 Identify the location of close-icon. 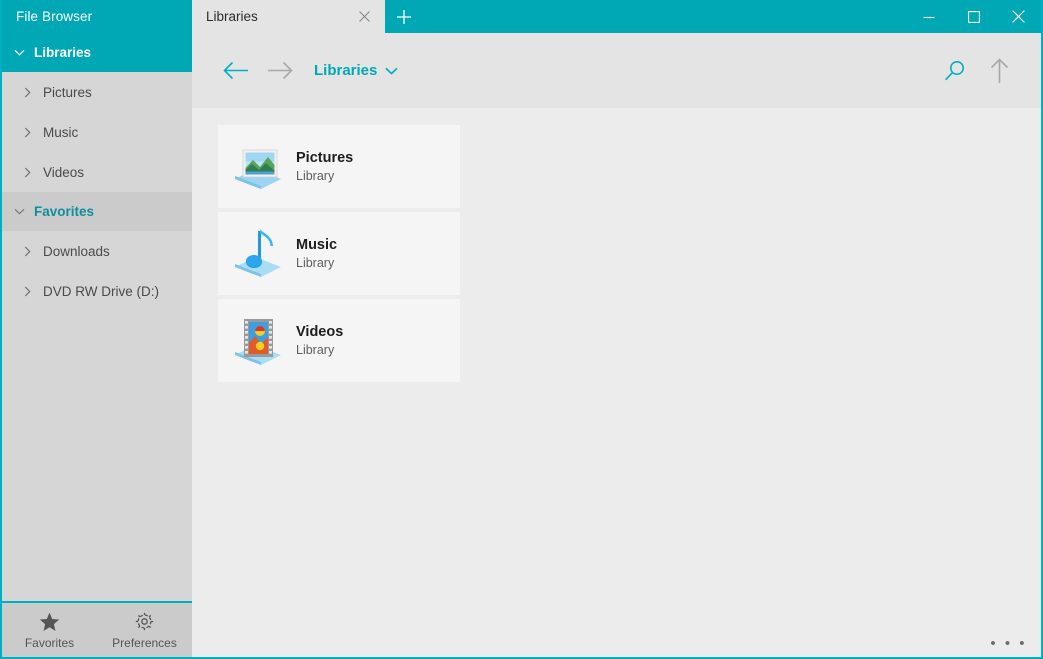
(1018, 16).